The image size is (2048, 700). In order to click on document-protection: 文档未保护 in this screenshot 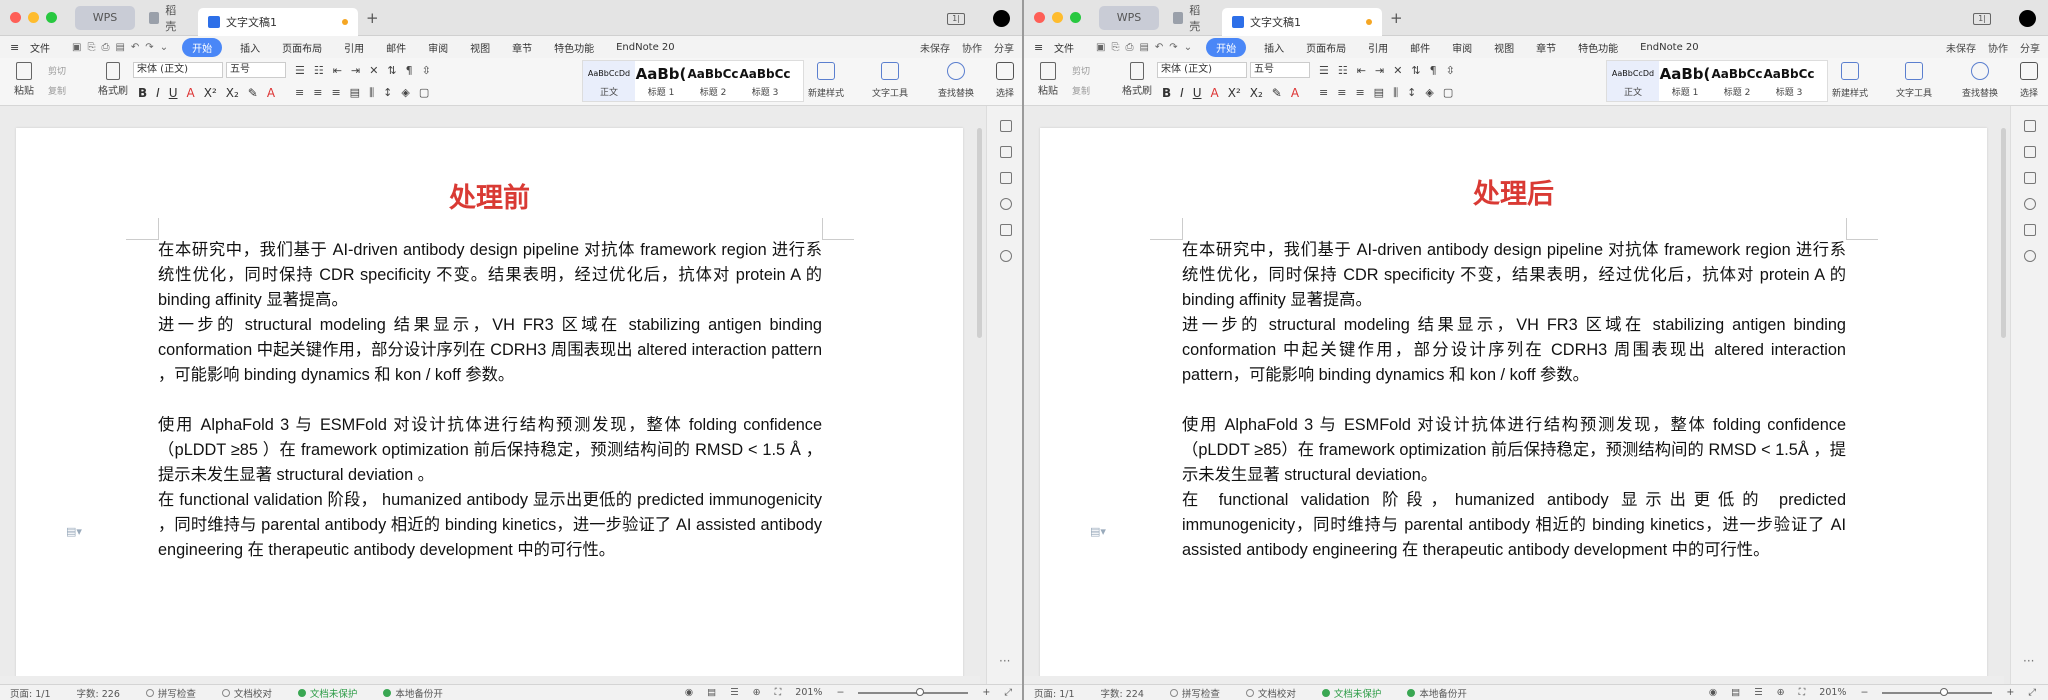, I will do `click(327, 693)`.